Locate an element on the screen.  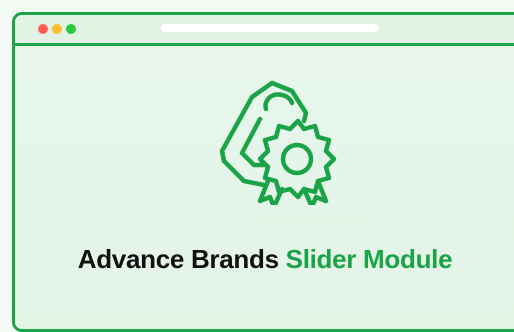
brand-tag-badge-icon is located at coordinates (278, 142).